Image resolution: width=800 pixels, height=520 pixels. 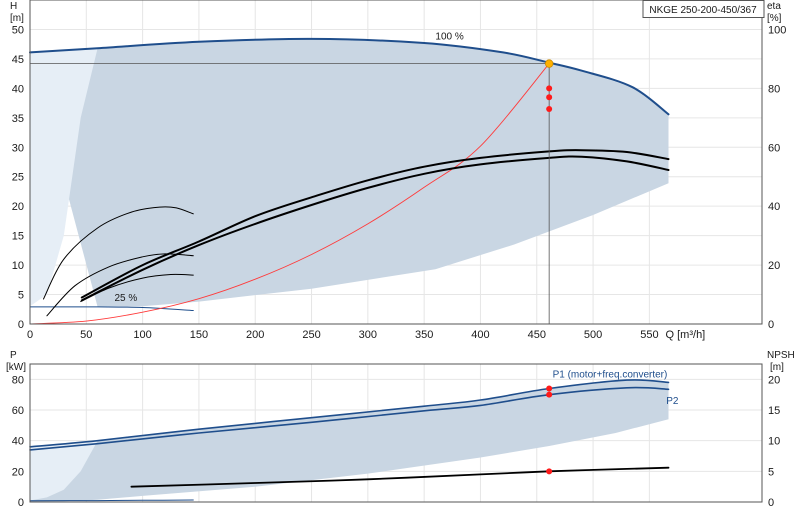 What do you see at coordinates (777, 30) in the screenshot?
I see `head-efficiency-y2-tick-label: 100` at bounding box center [777, 30].